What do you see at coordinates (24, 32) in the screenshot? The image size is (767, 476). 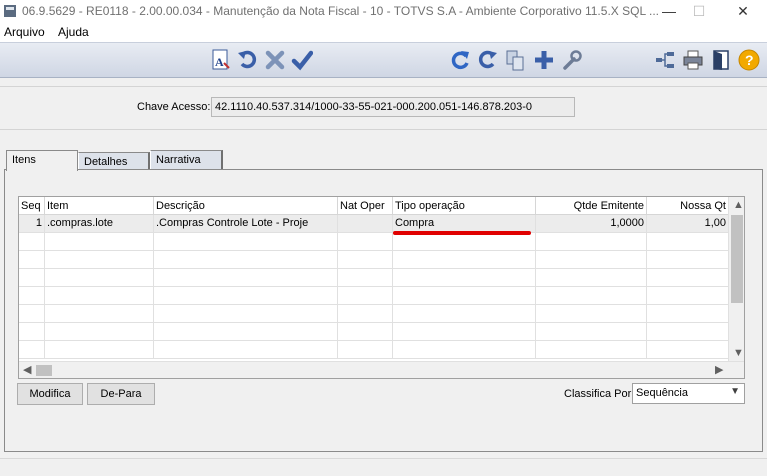 I see `menu-arquivo: Arquivo` at bounding box center [24, 32].